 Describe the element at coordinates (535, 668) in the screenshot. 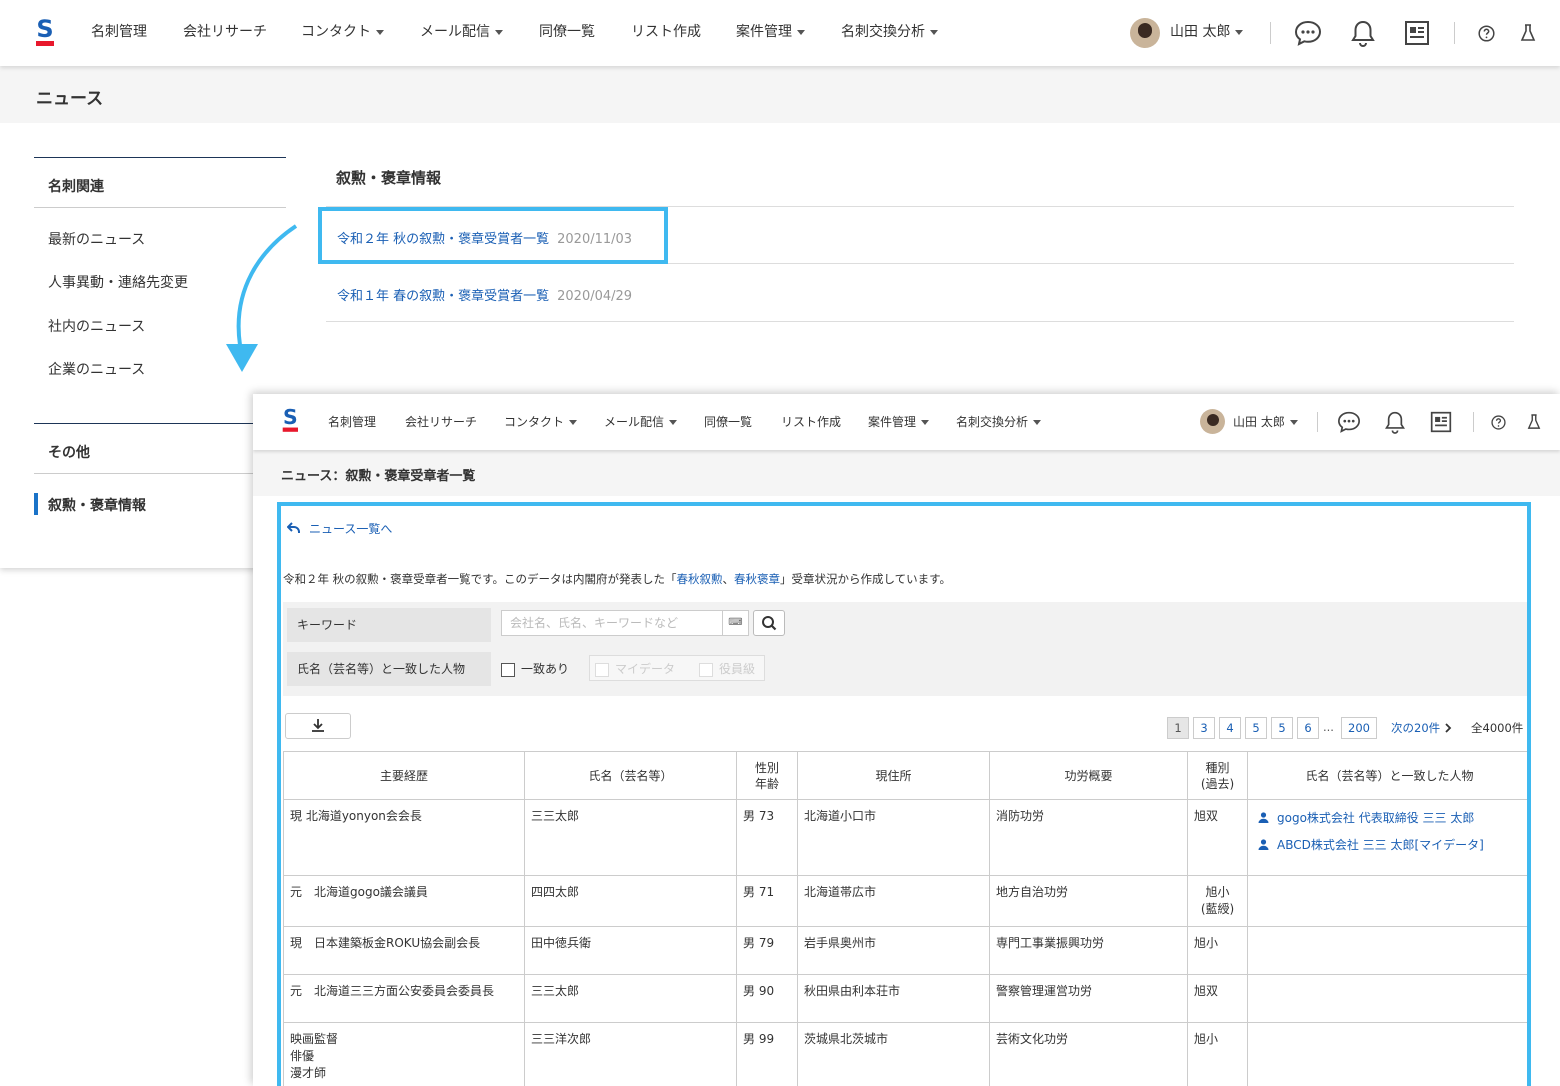

I see `match-checkbox: 一致あり` at that location.